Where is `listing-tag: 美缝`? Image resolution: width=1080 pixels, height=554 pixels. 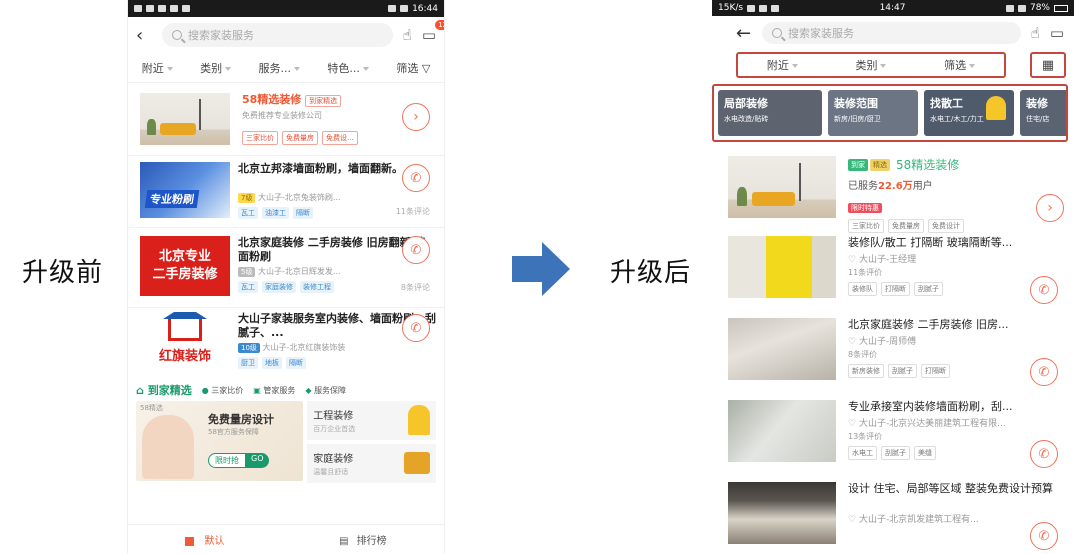
listing-tag: 美缝 is located at coordinates (925, 453).